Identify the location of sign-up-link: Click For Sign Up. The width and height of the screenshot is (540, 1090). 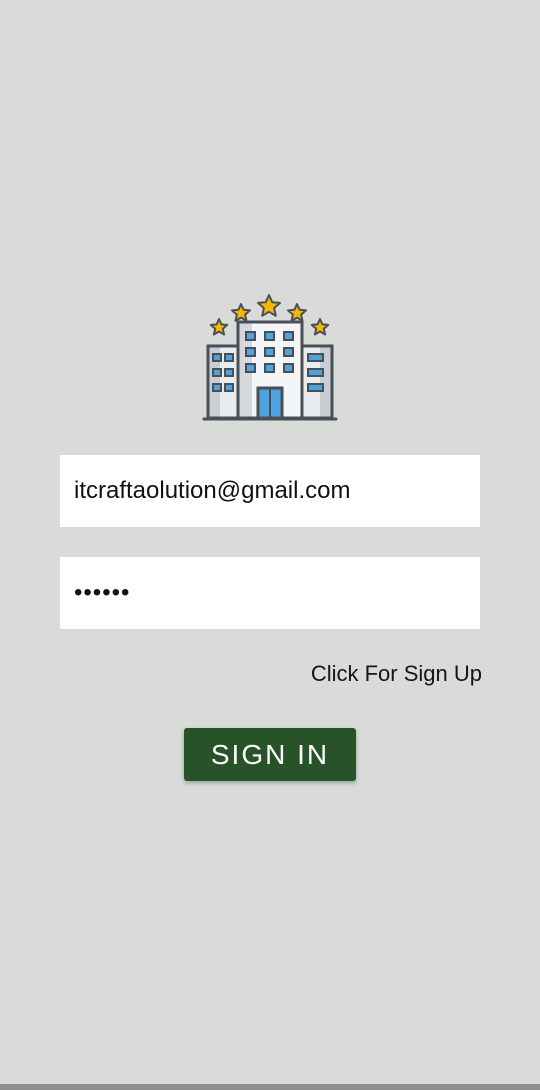
(396, 674).